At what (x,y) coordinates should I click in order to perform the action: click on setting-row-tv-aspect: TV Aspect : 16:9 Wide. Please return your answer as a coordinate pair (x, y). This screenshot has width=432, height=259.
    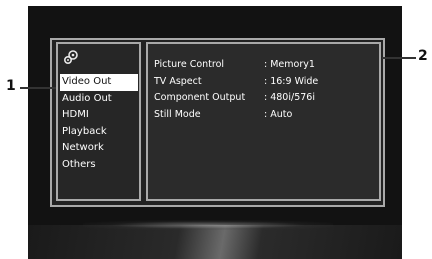
    Looking at the image, I should click on (266, 82).